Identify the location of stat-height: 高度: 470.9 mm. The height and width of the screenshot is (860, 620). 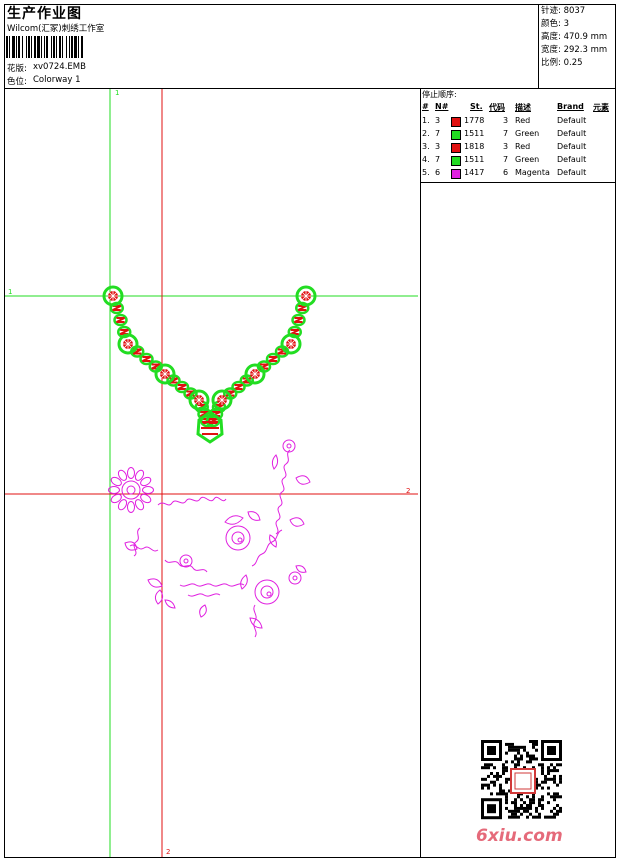
(574, 37).